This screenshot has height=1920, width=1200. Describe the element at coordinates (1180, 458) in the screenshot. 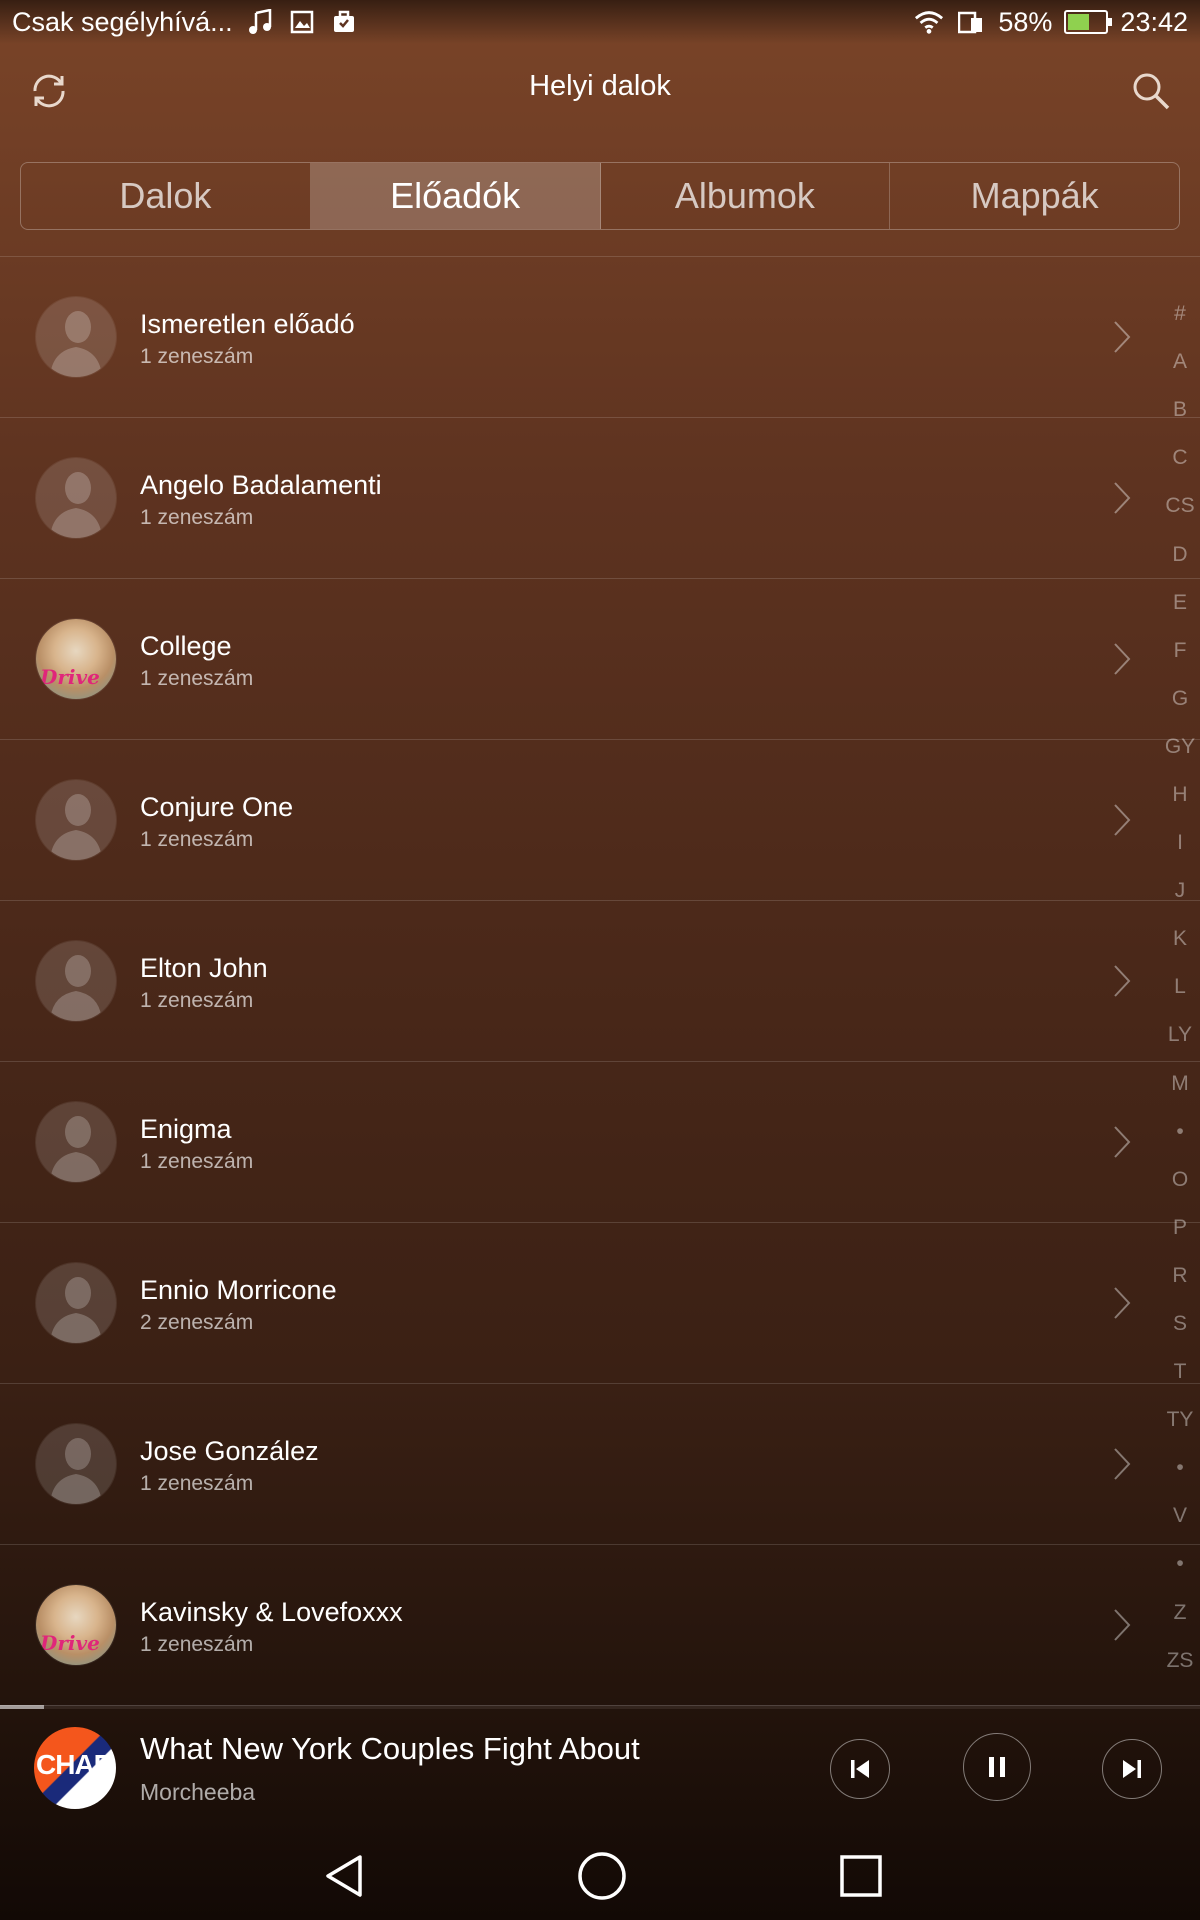

I see `alpha-index-letter: C` at that location.